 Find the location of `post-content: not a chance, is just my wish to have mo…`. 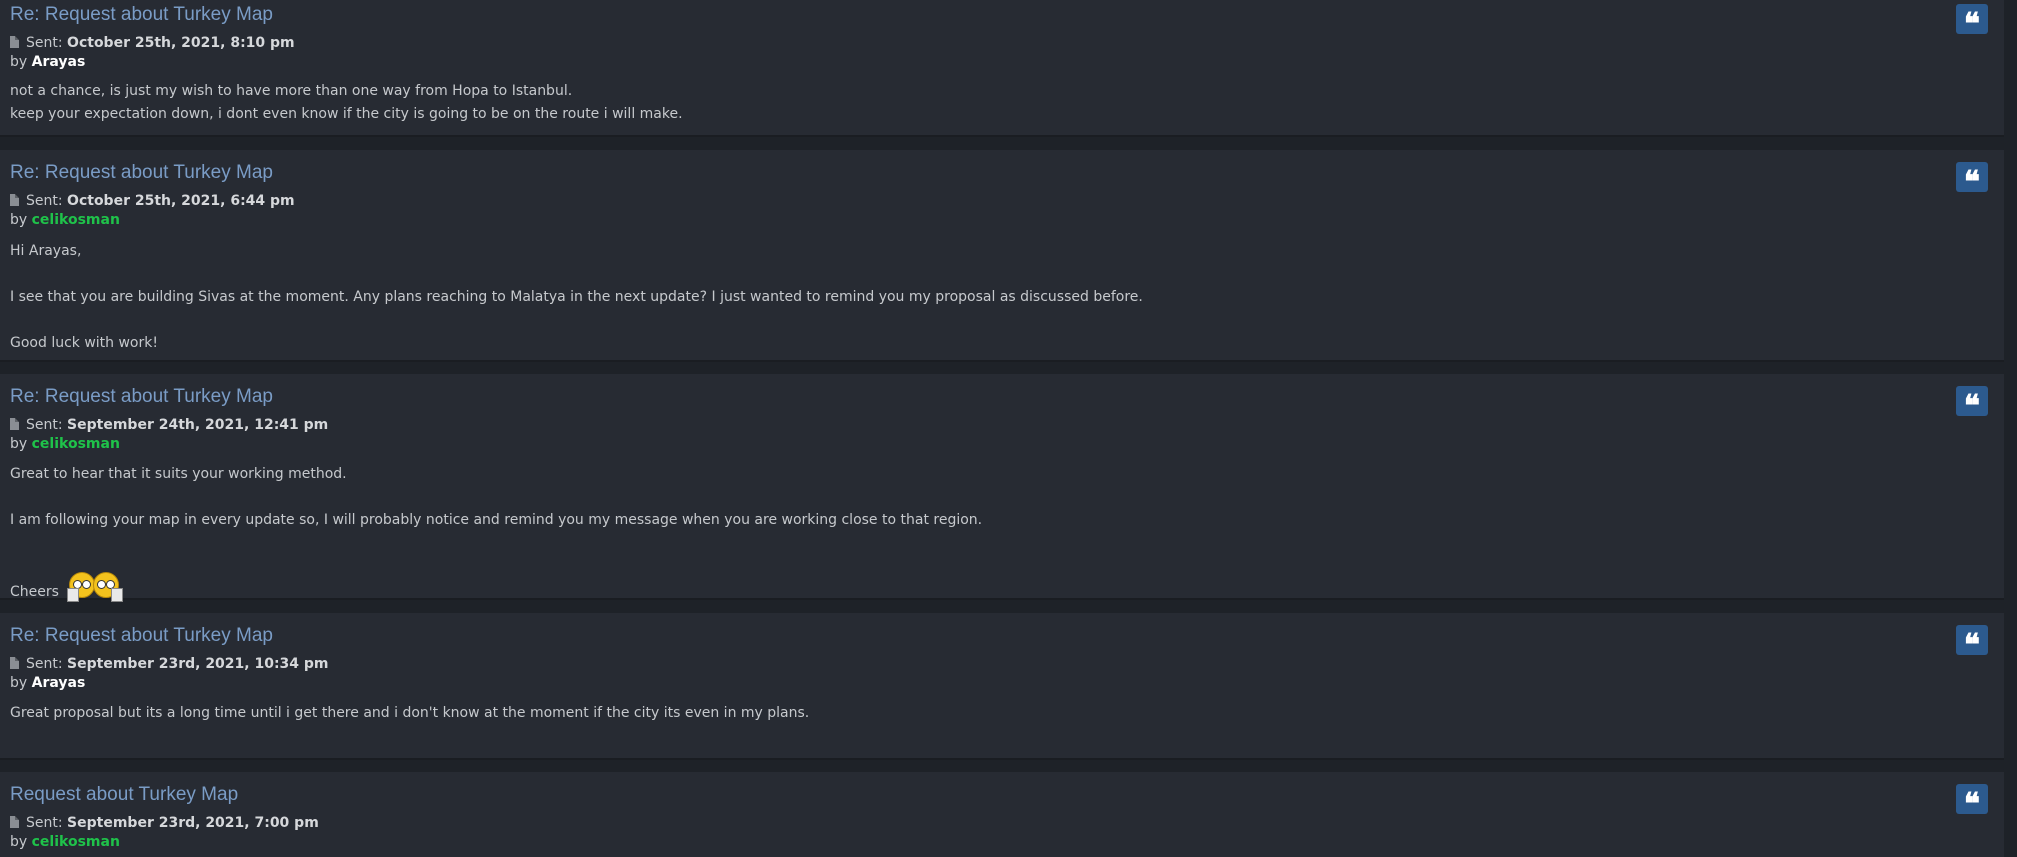

post-content: not a chance, is just my wish to have mo… is located at coordinates (346, 103).